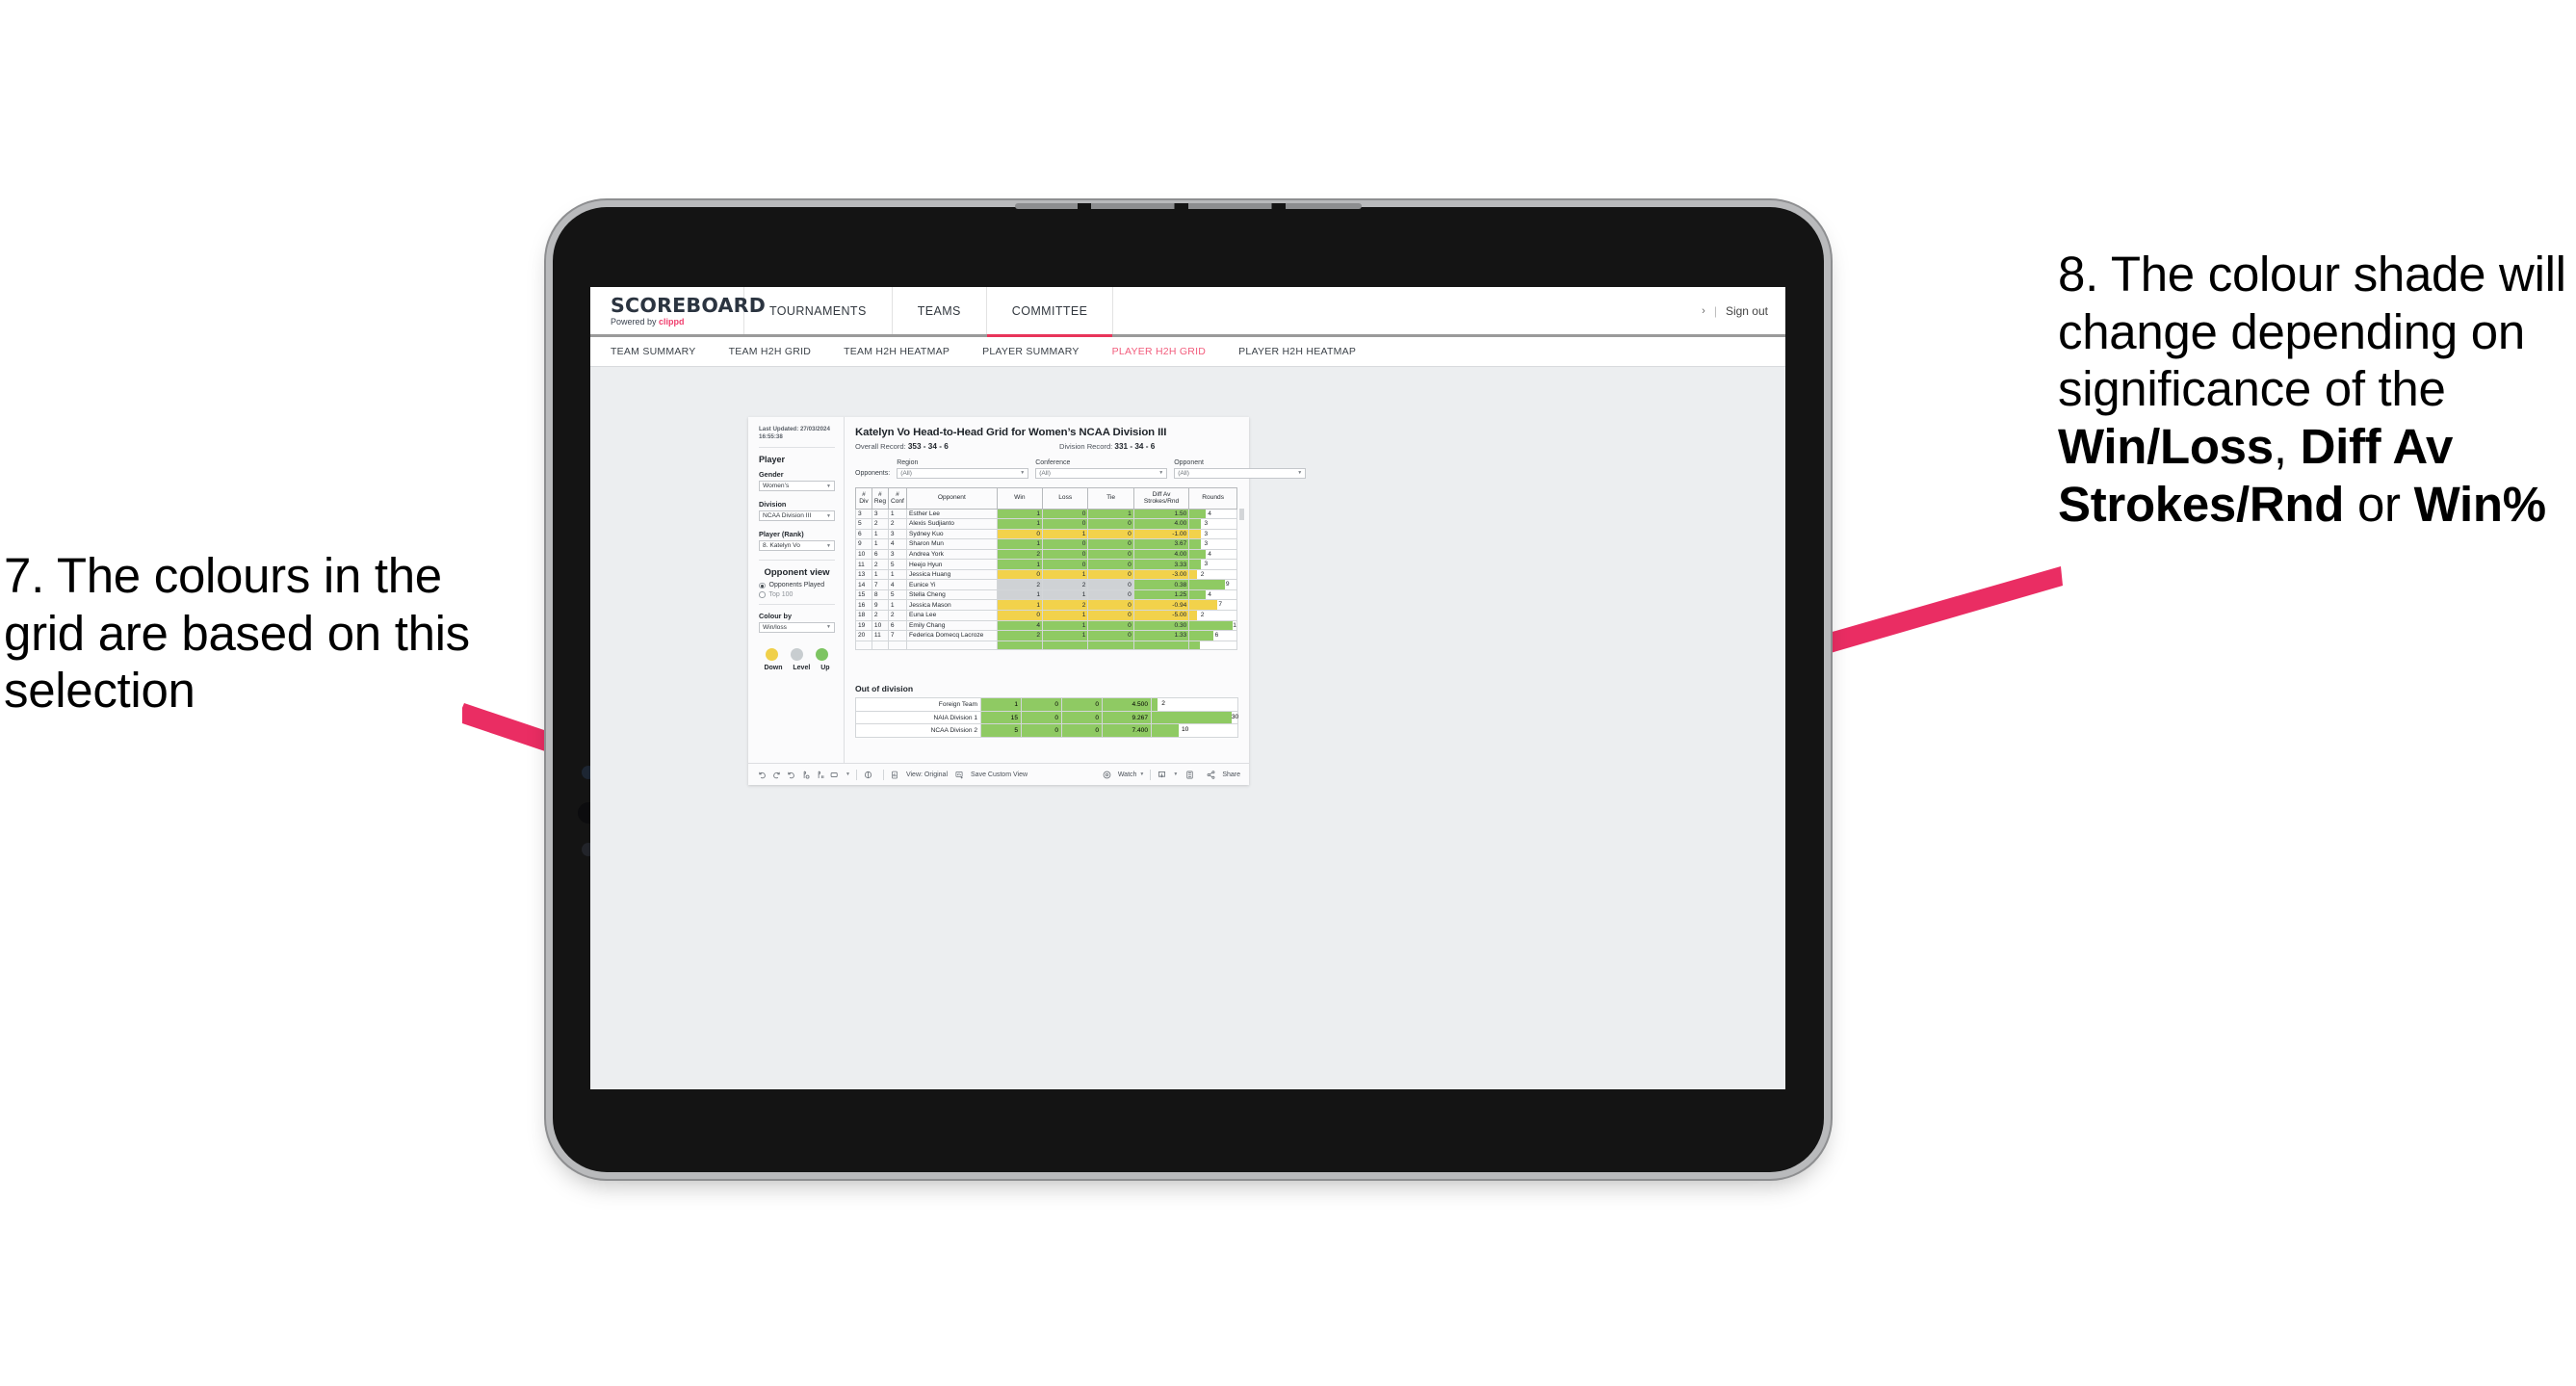 This screenshot has width=2576, height=1386. Describe the element at coordinates (672, 321) in the screenshot. I see `vendor-name: clippd` at that location.